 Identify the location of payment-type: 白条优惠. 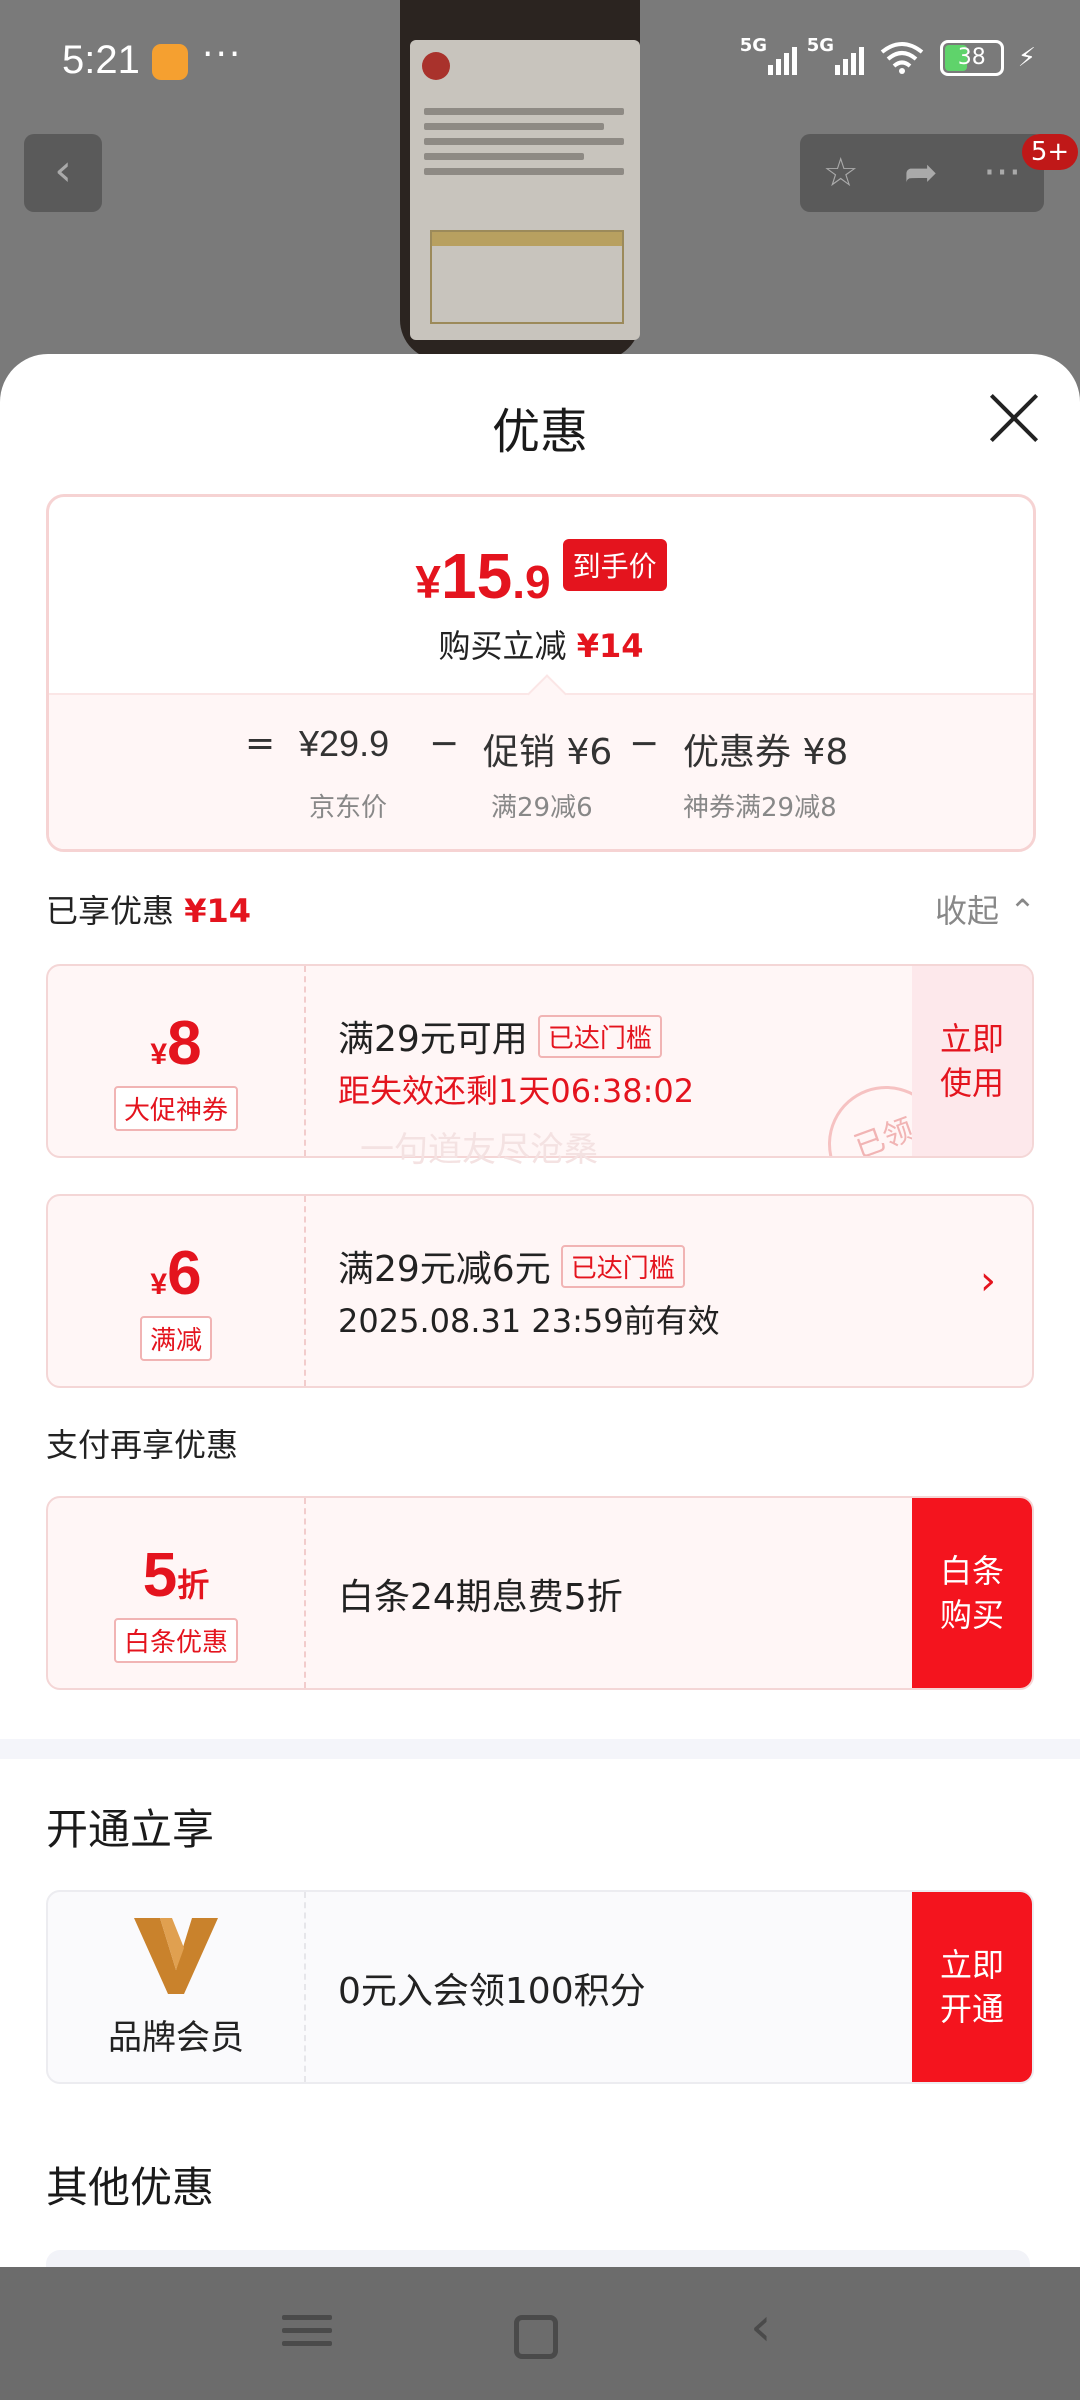
(175, 1640).